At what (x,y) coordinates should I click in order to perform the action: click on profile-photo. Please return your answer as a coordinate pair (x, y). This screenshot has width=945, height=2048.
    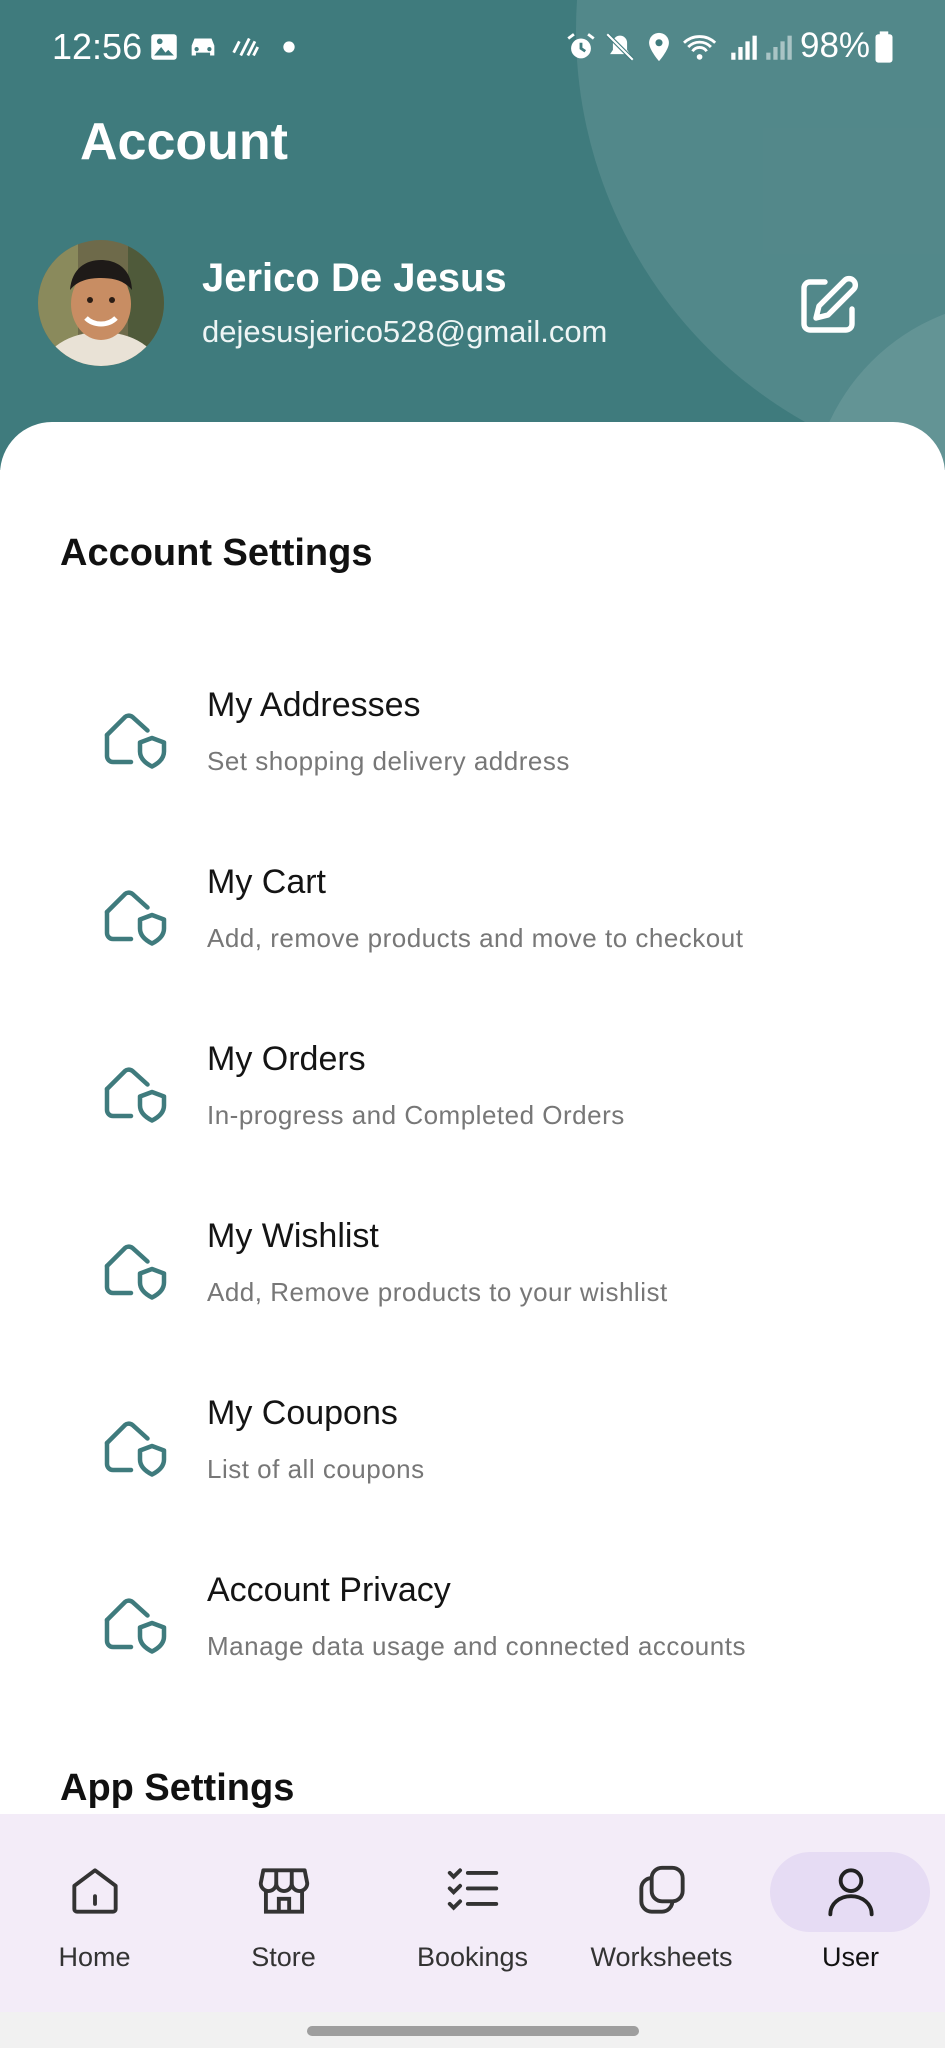
    Looking at the image, I should click on (101, 303).